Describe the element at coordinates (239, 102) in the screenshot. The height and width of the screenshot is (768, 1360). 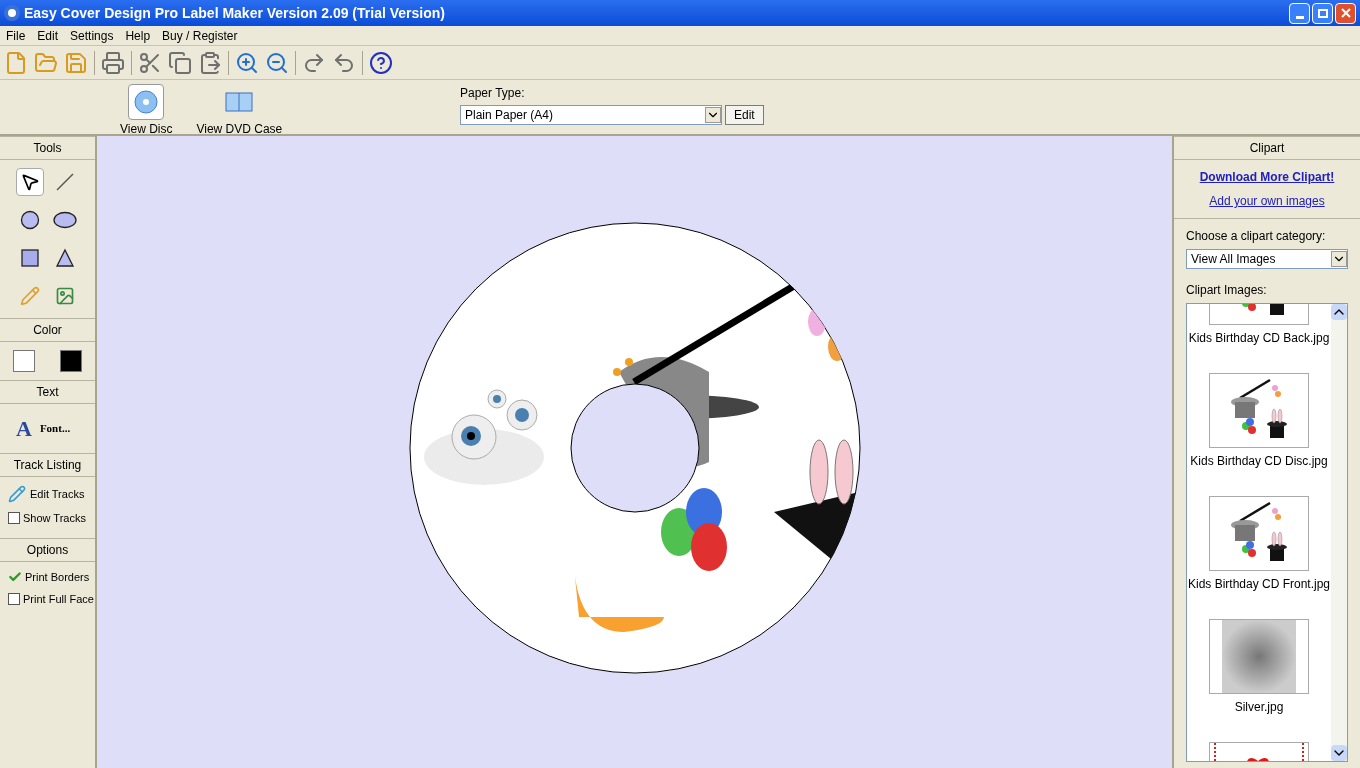
I see `dvd-case-icon` at that location.